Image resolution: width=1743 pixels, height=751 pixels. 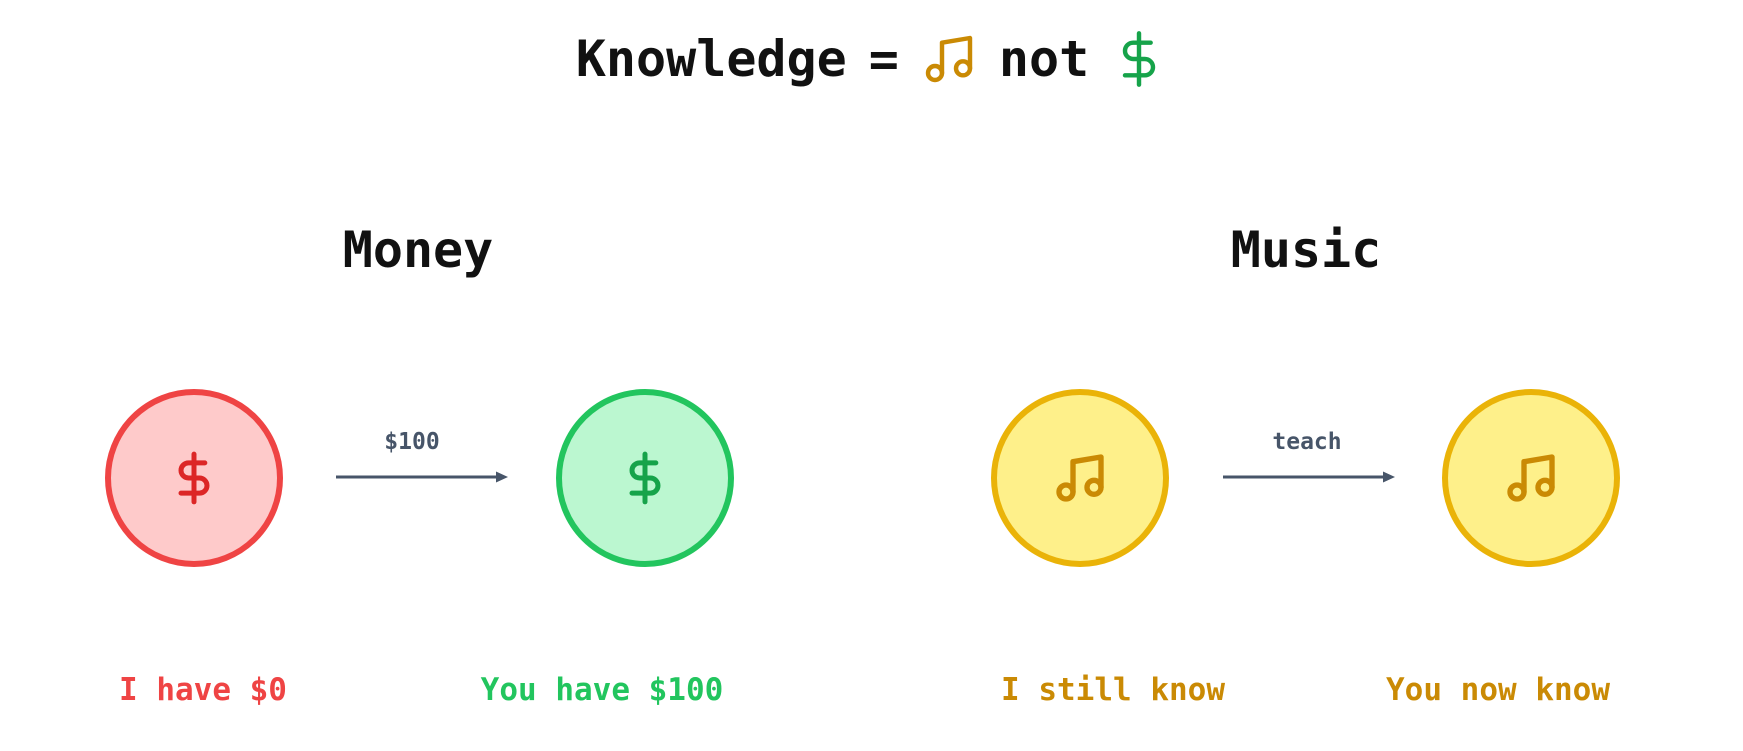 I want to click on your-music-node, so click(x=1531, y=478).